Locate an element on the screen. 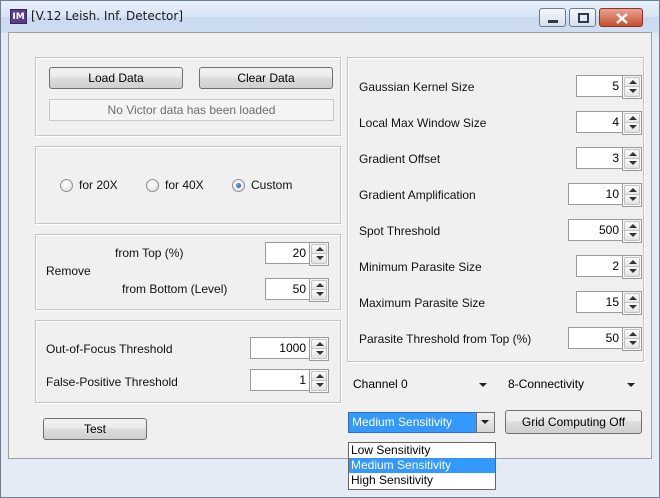  oof-threshold-arrows is located at coordinates (319, 349).